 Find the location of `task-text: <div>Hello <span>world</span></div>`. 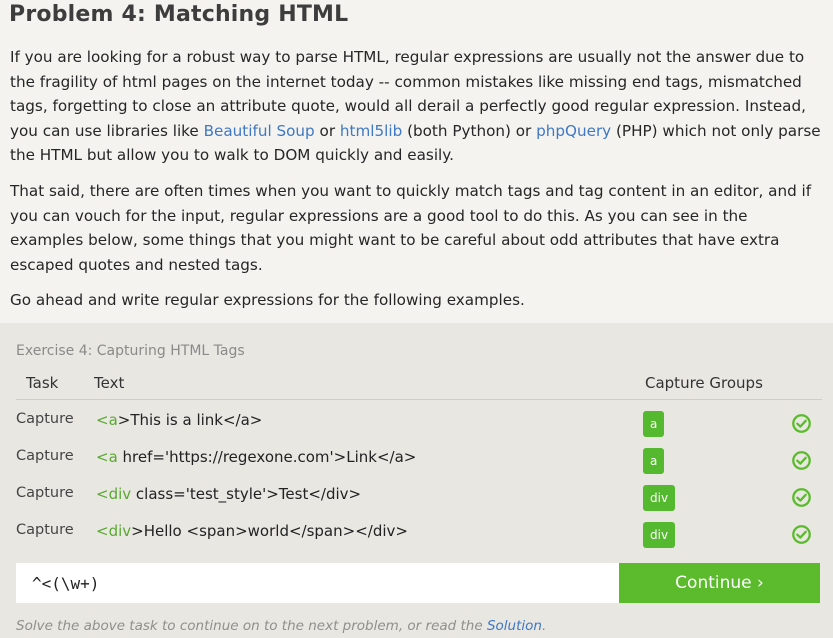

task-text: <div>Hello <span>world</span></div> is located at coordinates (252, 531).